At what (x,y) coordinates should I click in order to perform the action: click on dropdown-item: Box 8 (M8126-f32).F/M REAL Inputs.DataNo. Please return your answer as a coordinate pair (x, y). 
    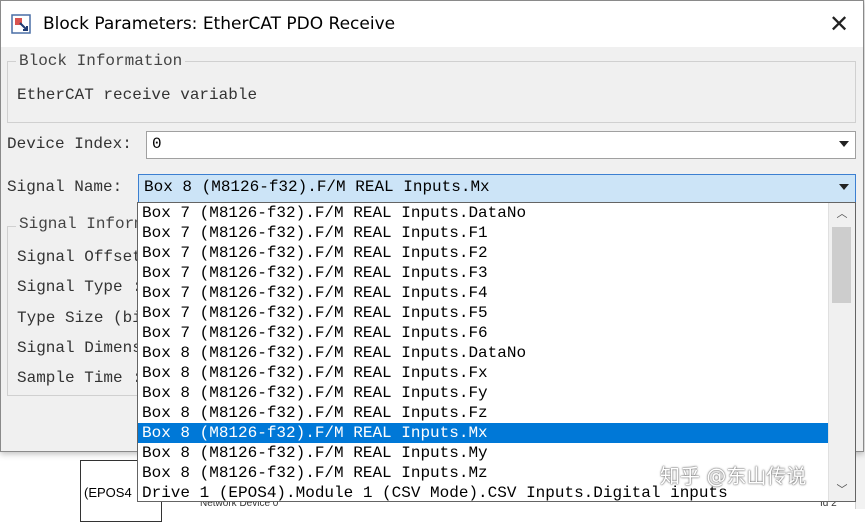
    Looking at the image, I should click on (483, 353).